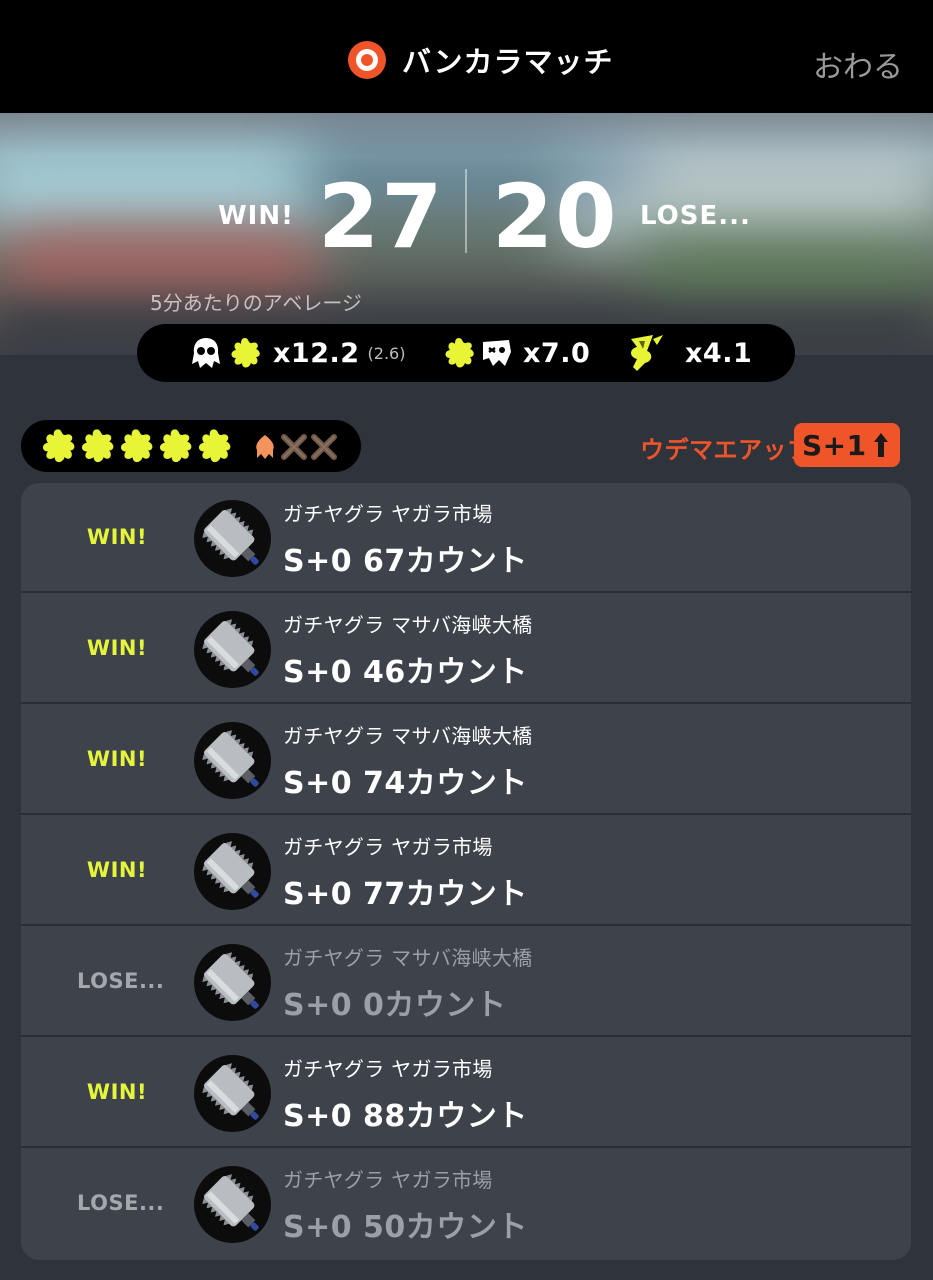 The width and height of the screenshot is (933, 1280). I want to click on match-row: WIN! ガチヤグラ マサバ海峡大橋 S+0 74カウント, so click(466, 760).